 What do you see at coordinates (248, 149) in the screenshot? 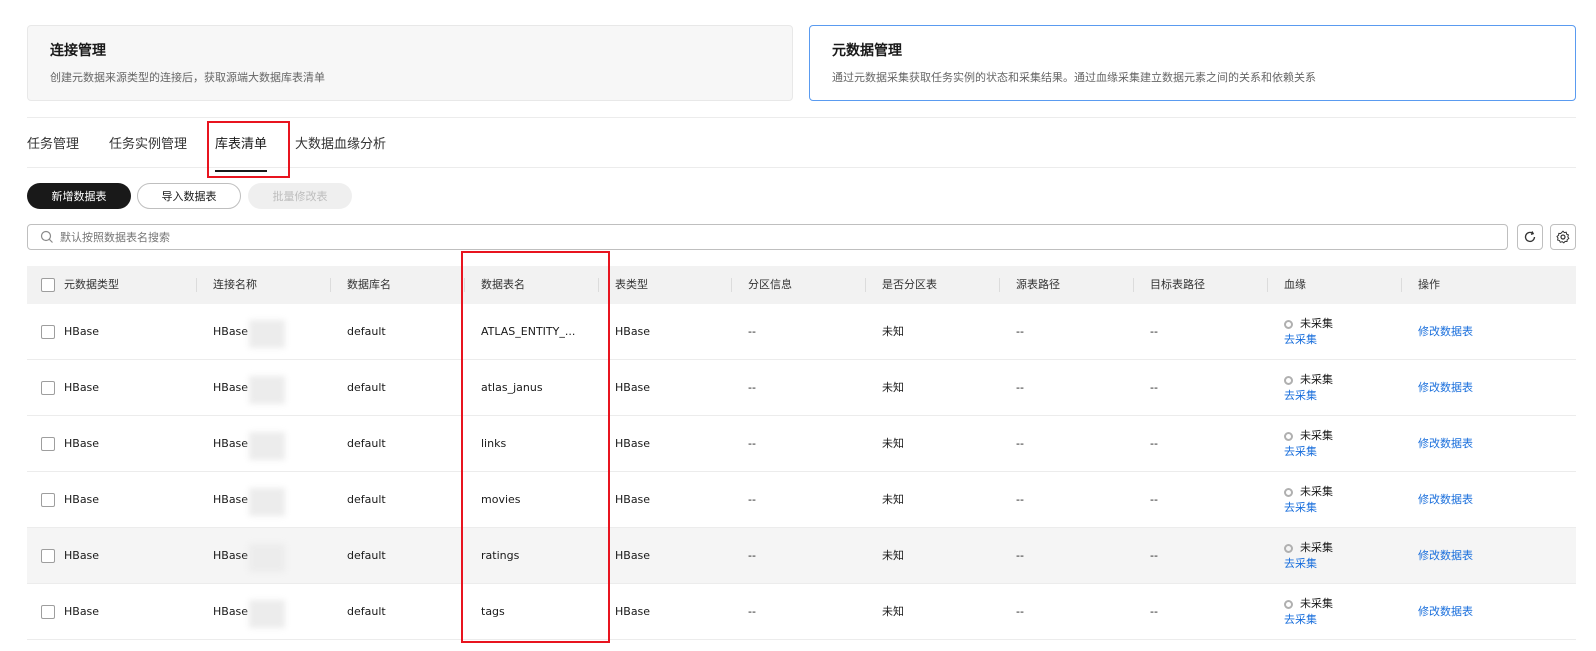
I see `highlight-box-tab` at bounding box center [248, 149].